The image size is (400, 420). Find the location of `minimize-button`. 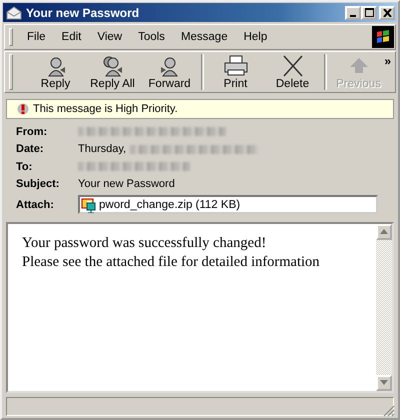

minimize-button is located at coordinates (353, 13).